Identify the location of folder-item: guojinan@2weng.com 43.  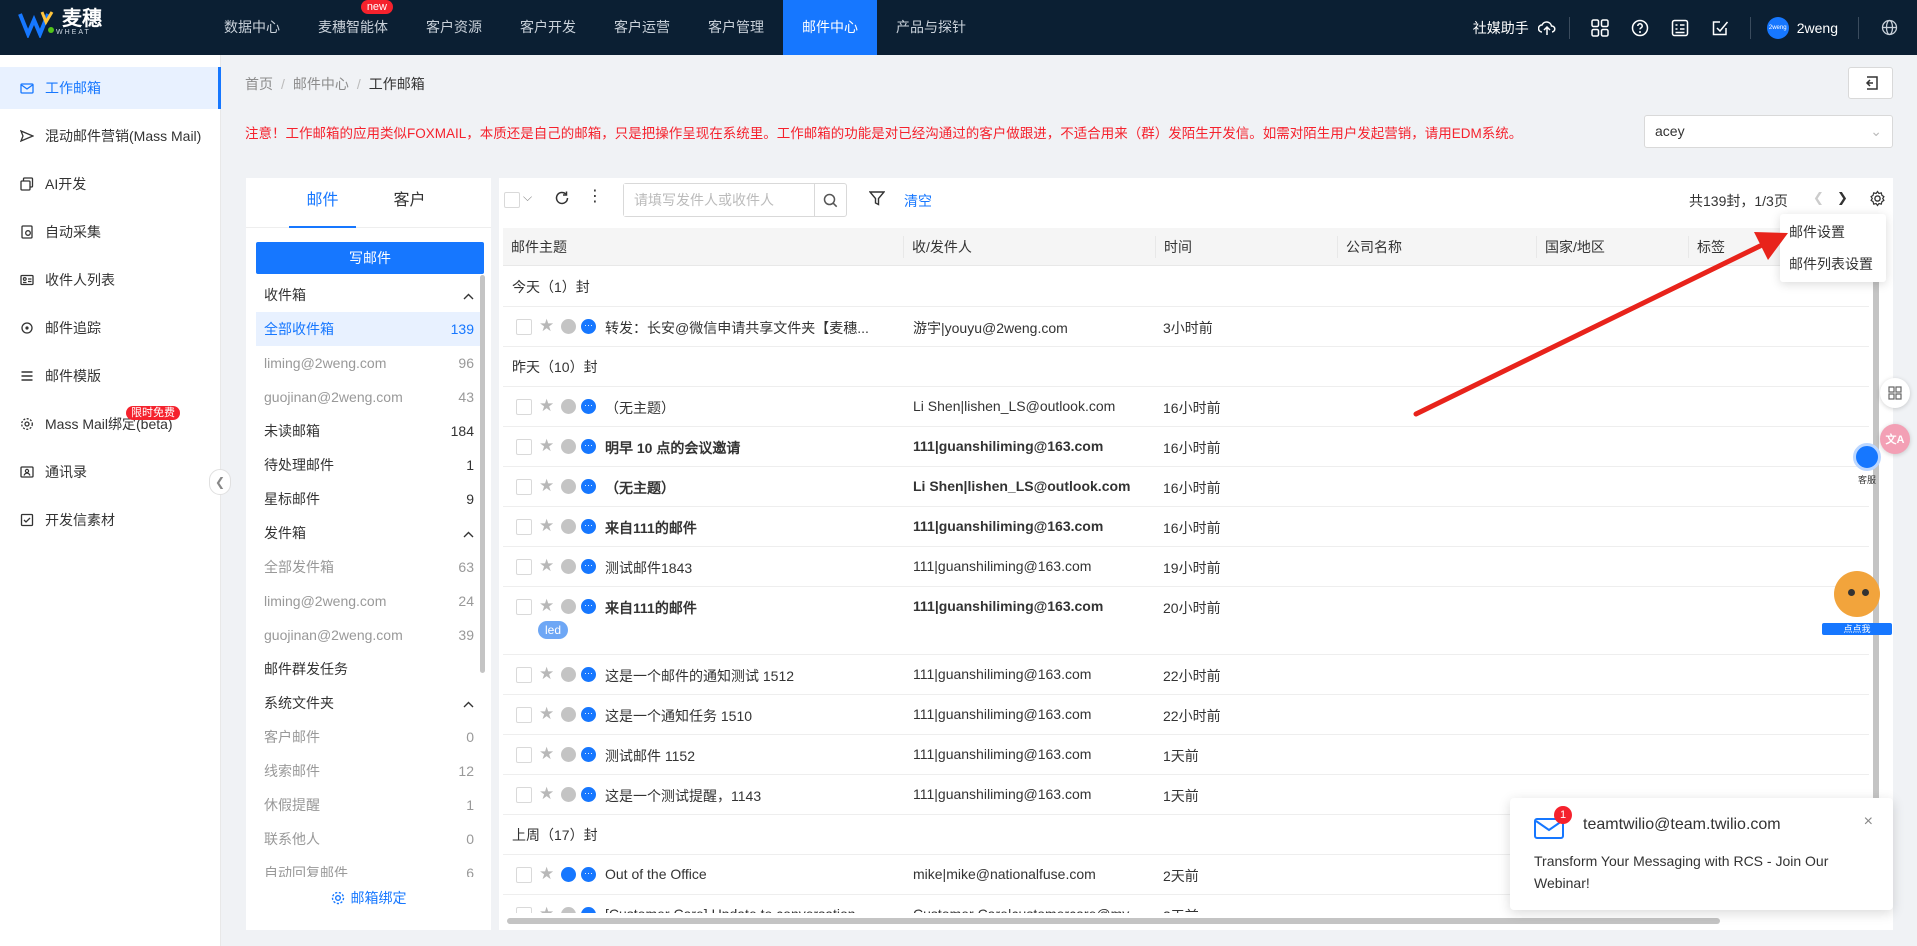
(370, 397).